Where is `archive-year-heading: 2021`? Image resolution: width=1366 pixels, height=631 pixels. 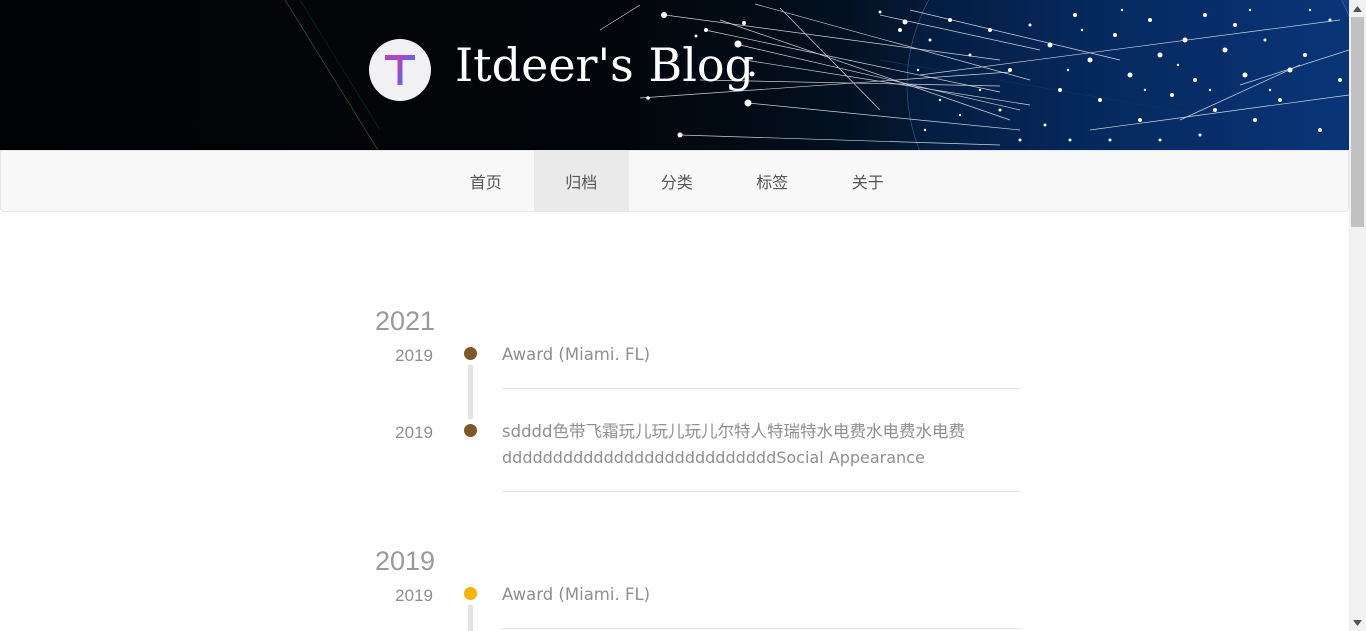
archive-year-heading: 2021 is located at coordinates (405, 321).